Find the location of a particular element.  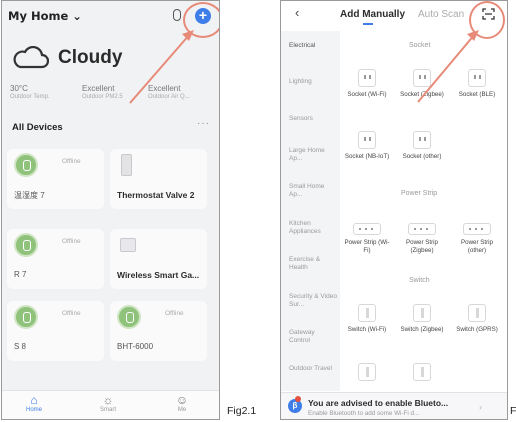

category-item: Sensors is located at coordinates (313, 119).